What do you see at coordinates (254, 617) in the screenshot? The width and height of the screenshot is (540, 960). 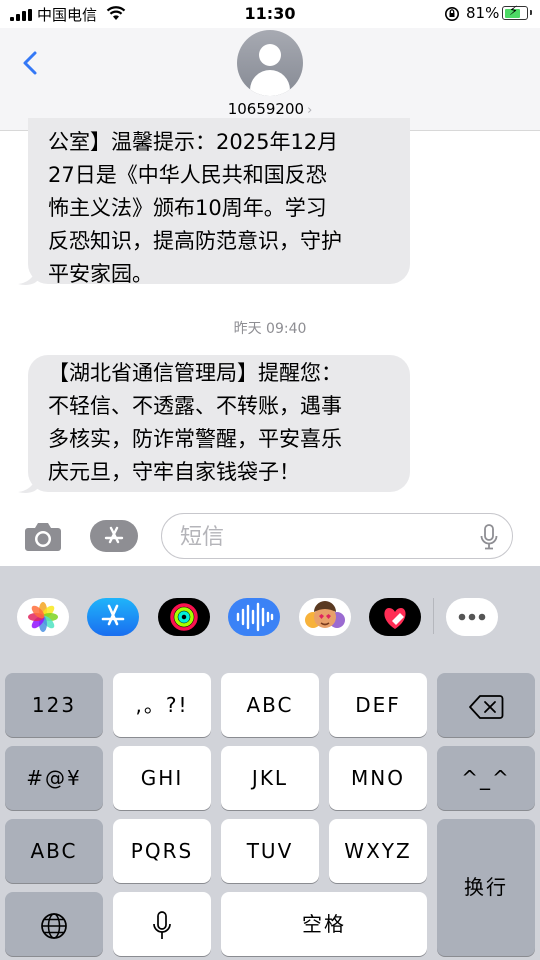 I see `audio-message-icon` at bounding box center [254, 617].